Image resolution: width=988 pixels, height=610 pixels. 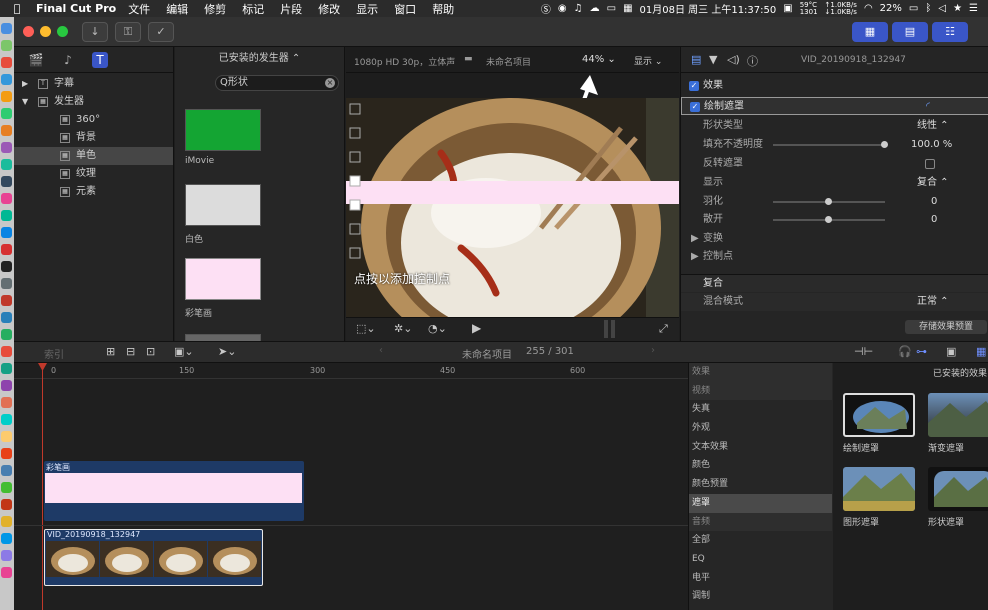 What do you see at coordinates (931, 145) in the screenshot?
I see `fill-opacity-value: 100.0 %` at bounding box center [931, 145].